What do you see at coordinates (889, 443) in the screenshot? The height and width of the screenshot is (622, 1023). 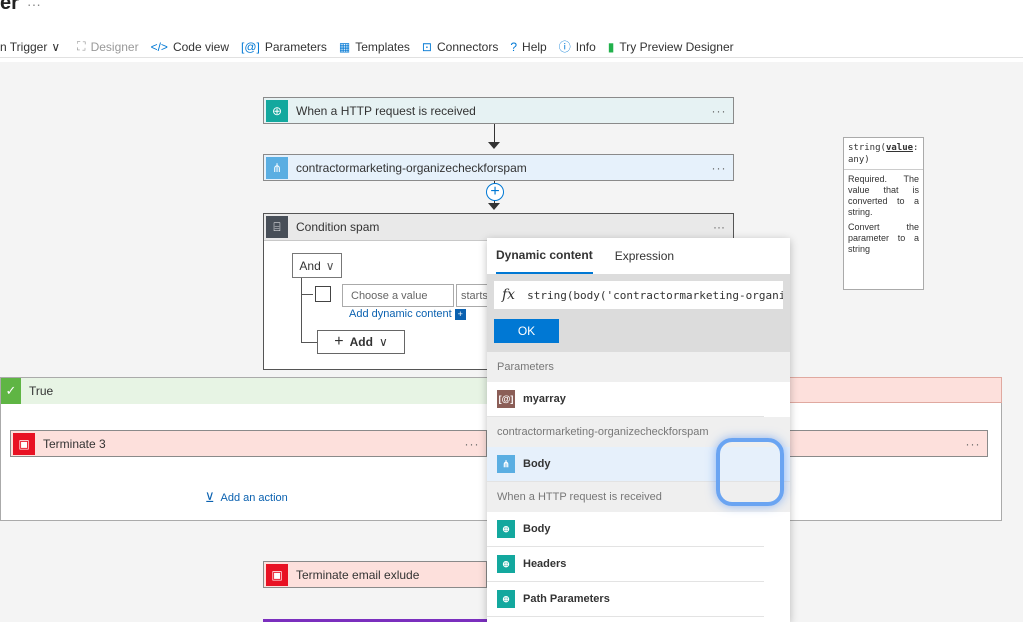 I see `false-action-card: ···` at bounding box center [889, 443].